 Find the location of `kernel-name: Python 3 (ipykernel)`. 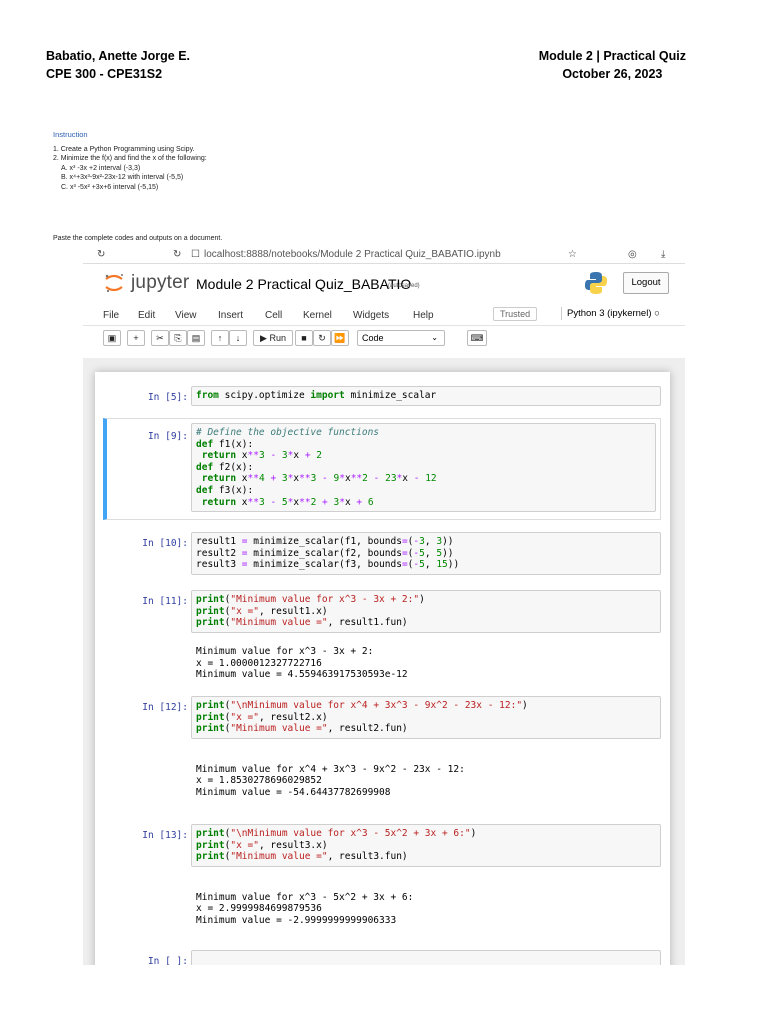

kernel-name: Python 3 (ipykernel) is located at coordinates (609, 313).